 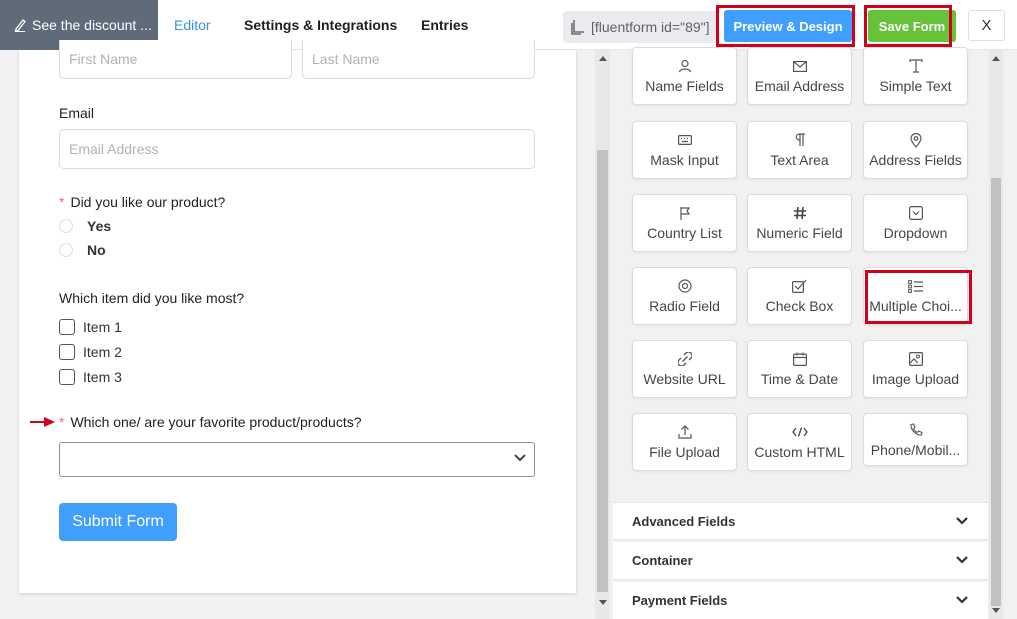 What do you see at coordinates (996, 392) in the screenshot?
I see `panel-scrollbar-thumb` at bounding box center [996, 392].